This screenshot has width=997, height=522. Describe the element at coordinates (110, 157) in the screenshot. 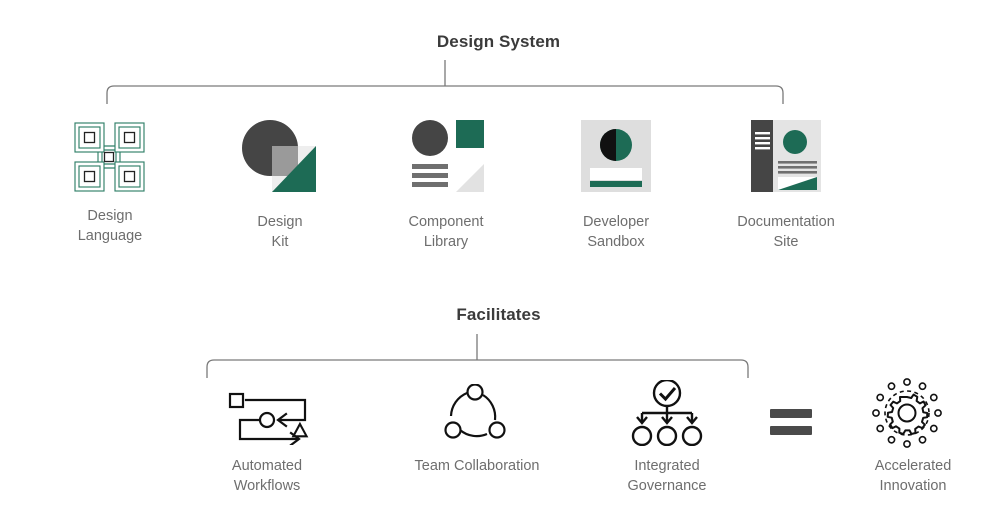

I see `design-language-icon` at that location.